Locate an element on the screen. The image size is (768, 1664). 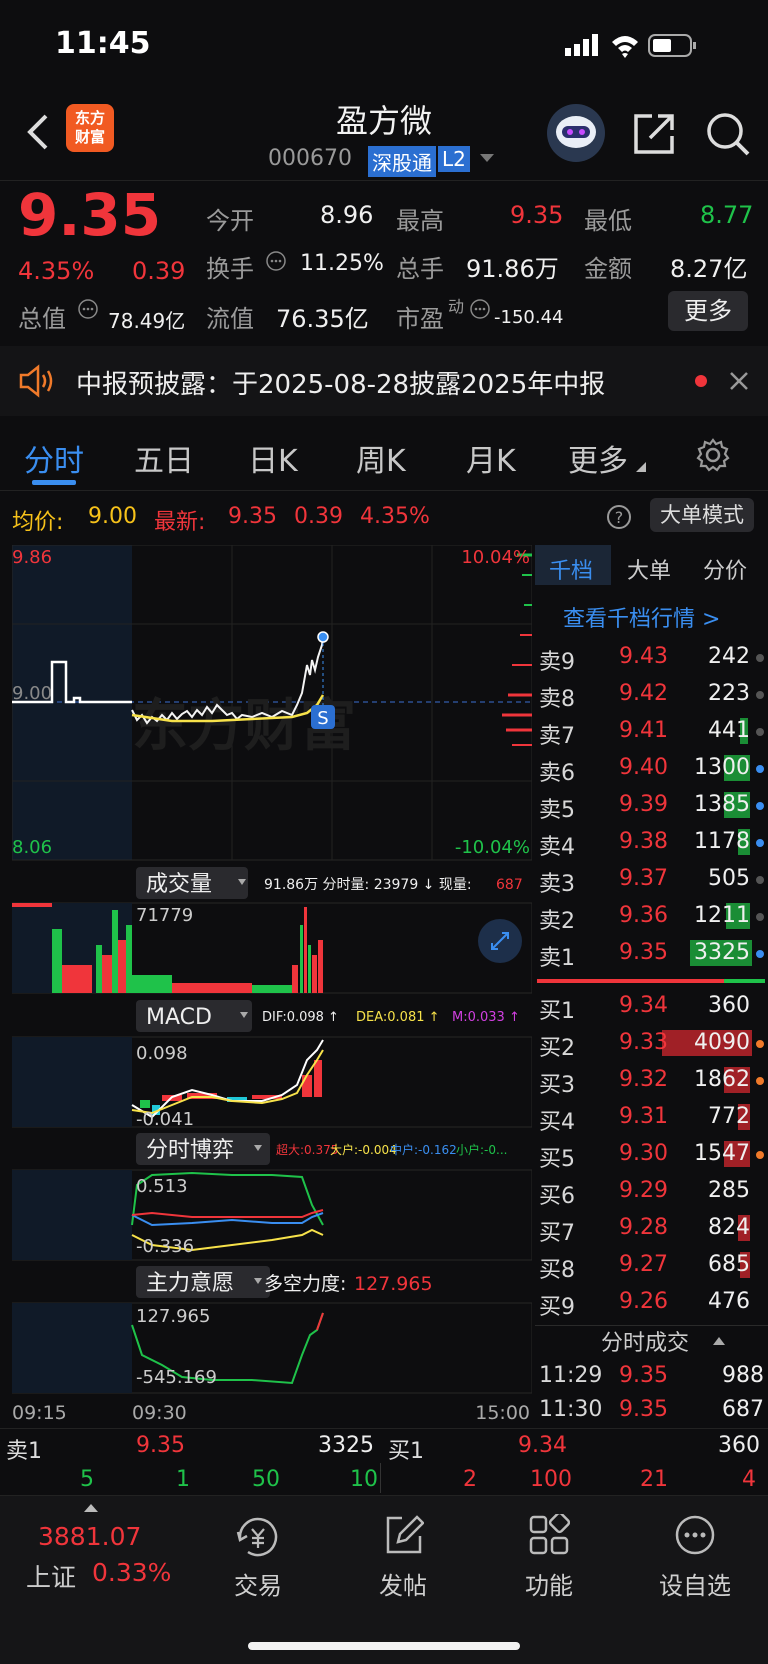
high-value: 9.35 is located at coordinates (537, 215).